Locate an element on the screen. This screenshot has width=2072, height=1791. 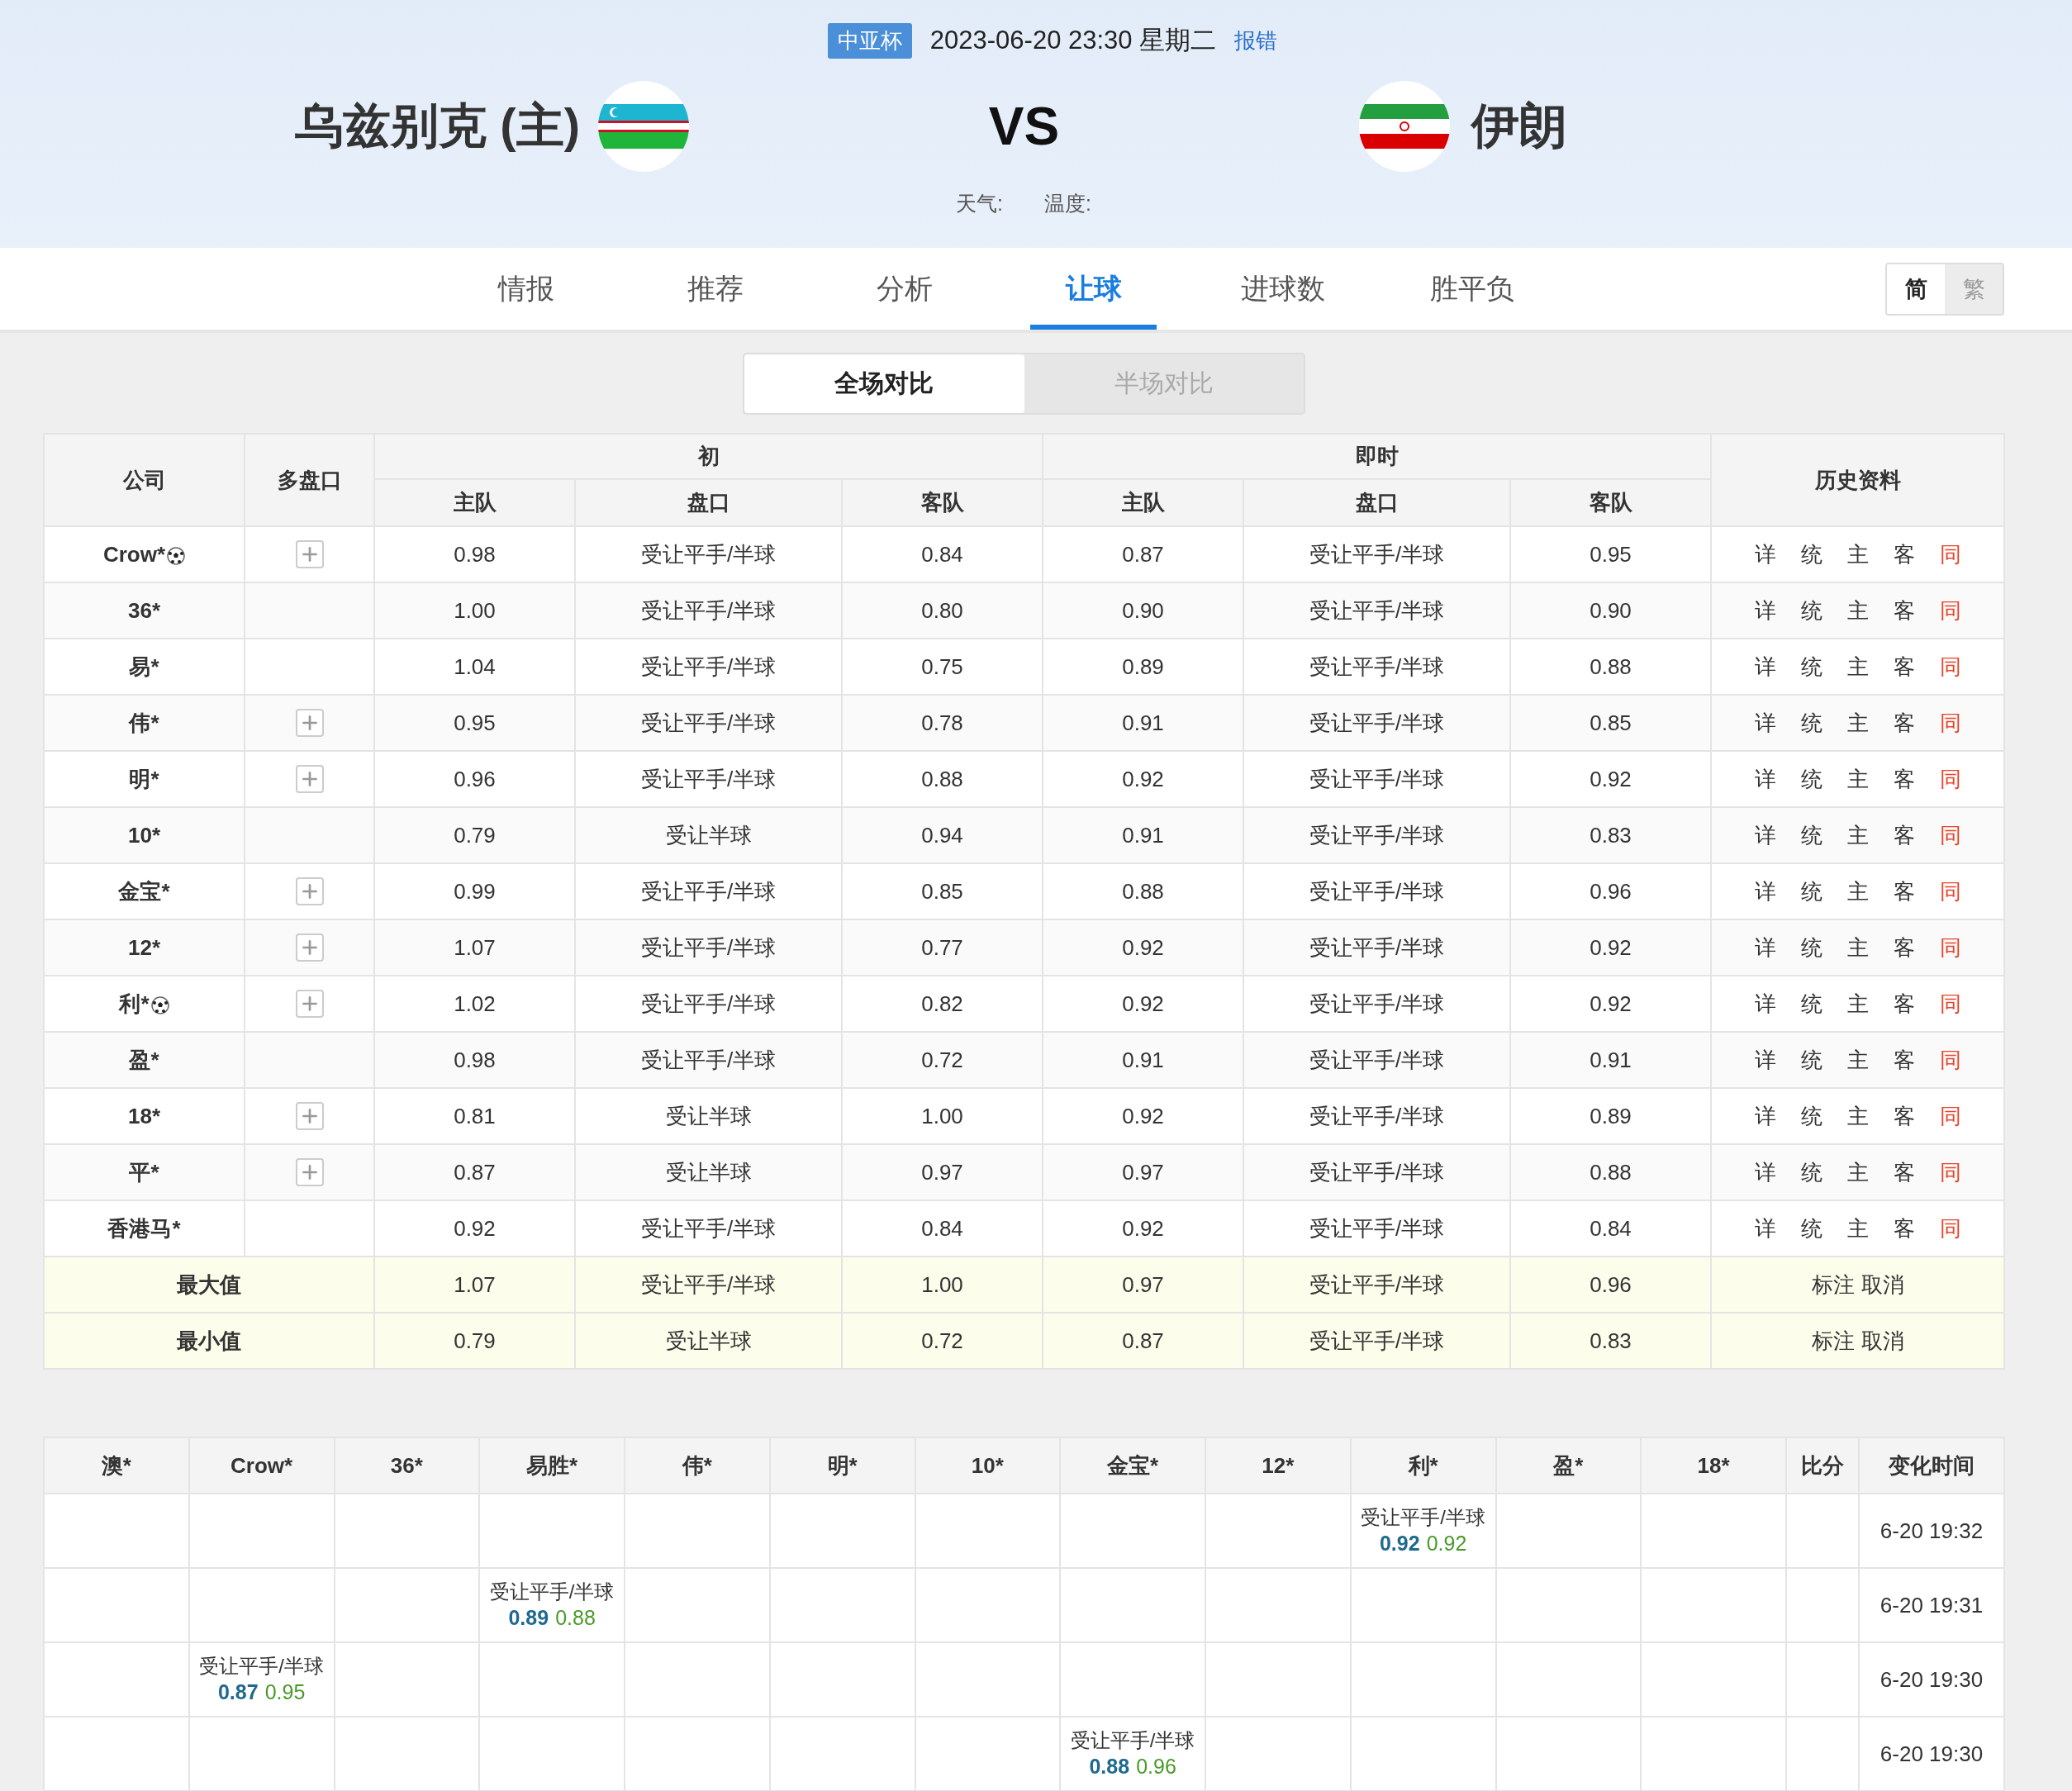
column-header: 变化时间 is located at coordinates (1932, 1465).